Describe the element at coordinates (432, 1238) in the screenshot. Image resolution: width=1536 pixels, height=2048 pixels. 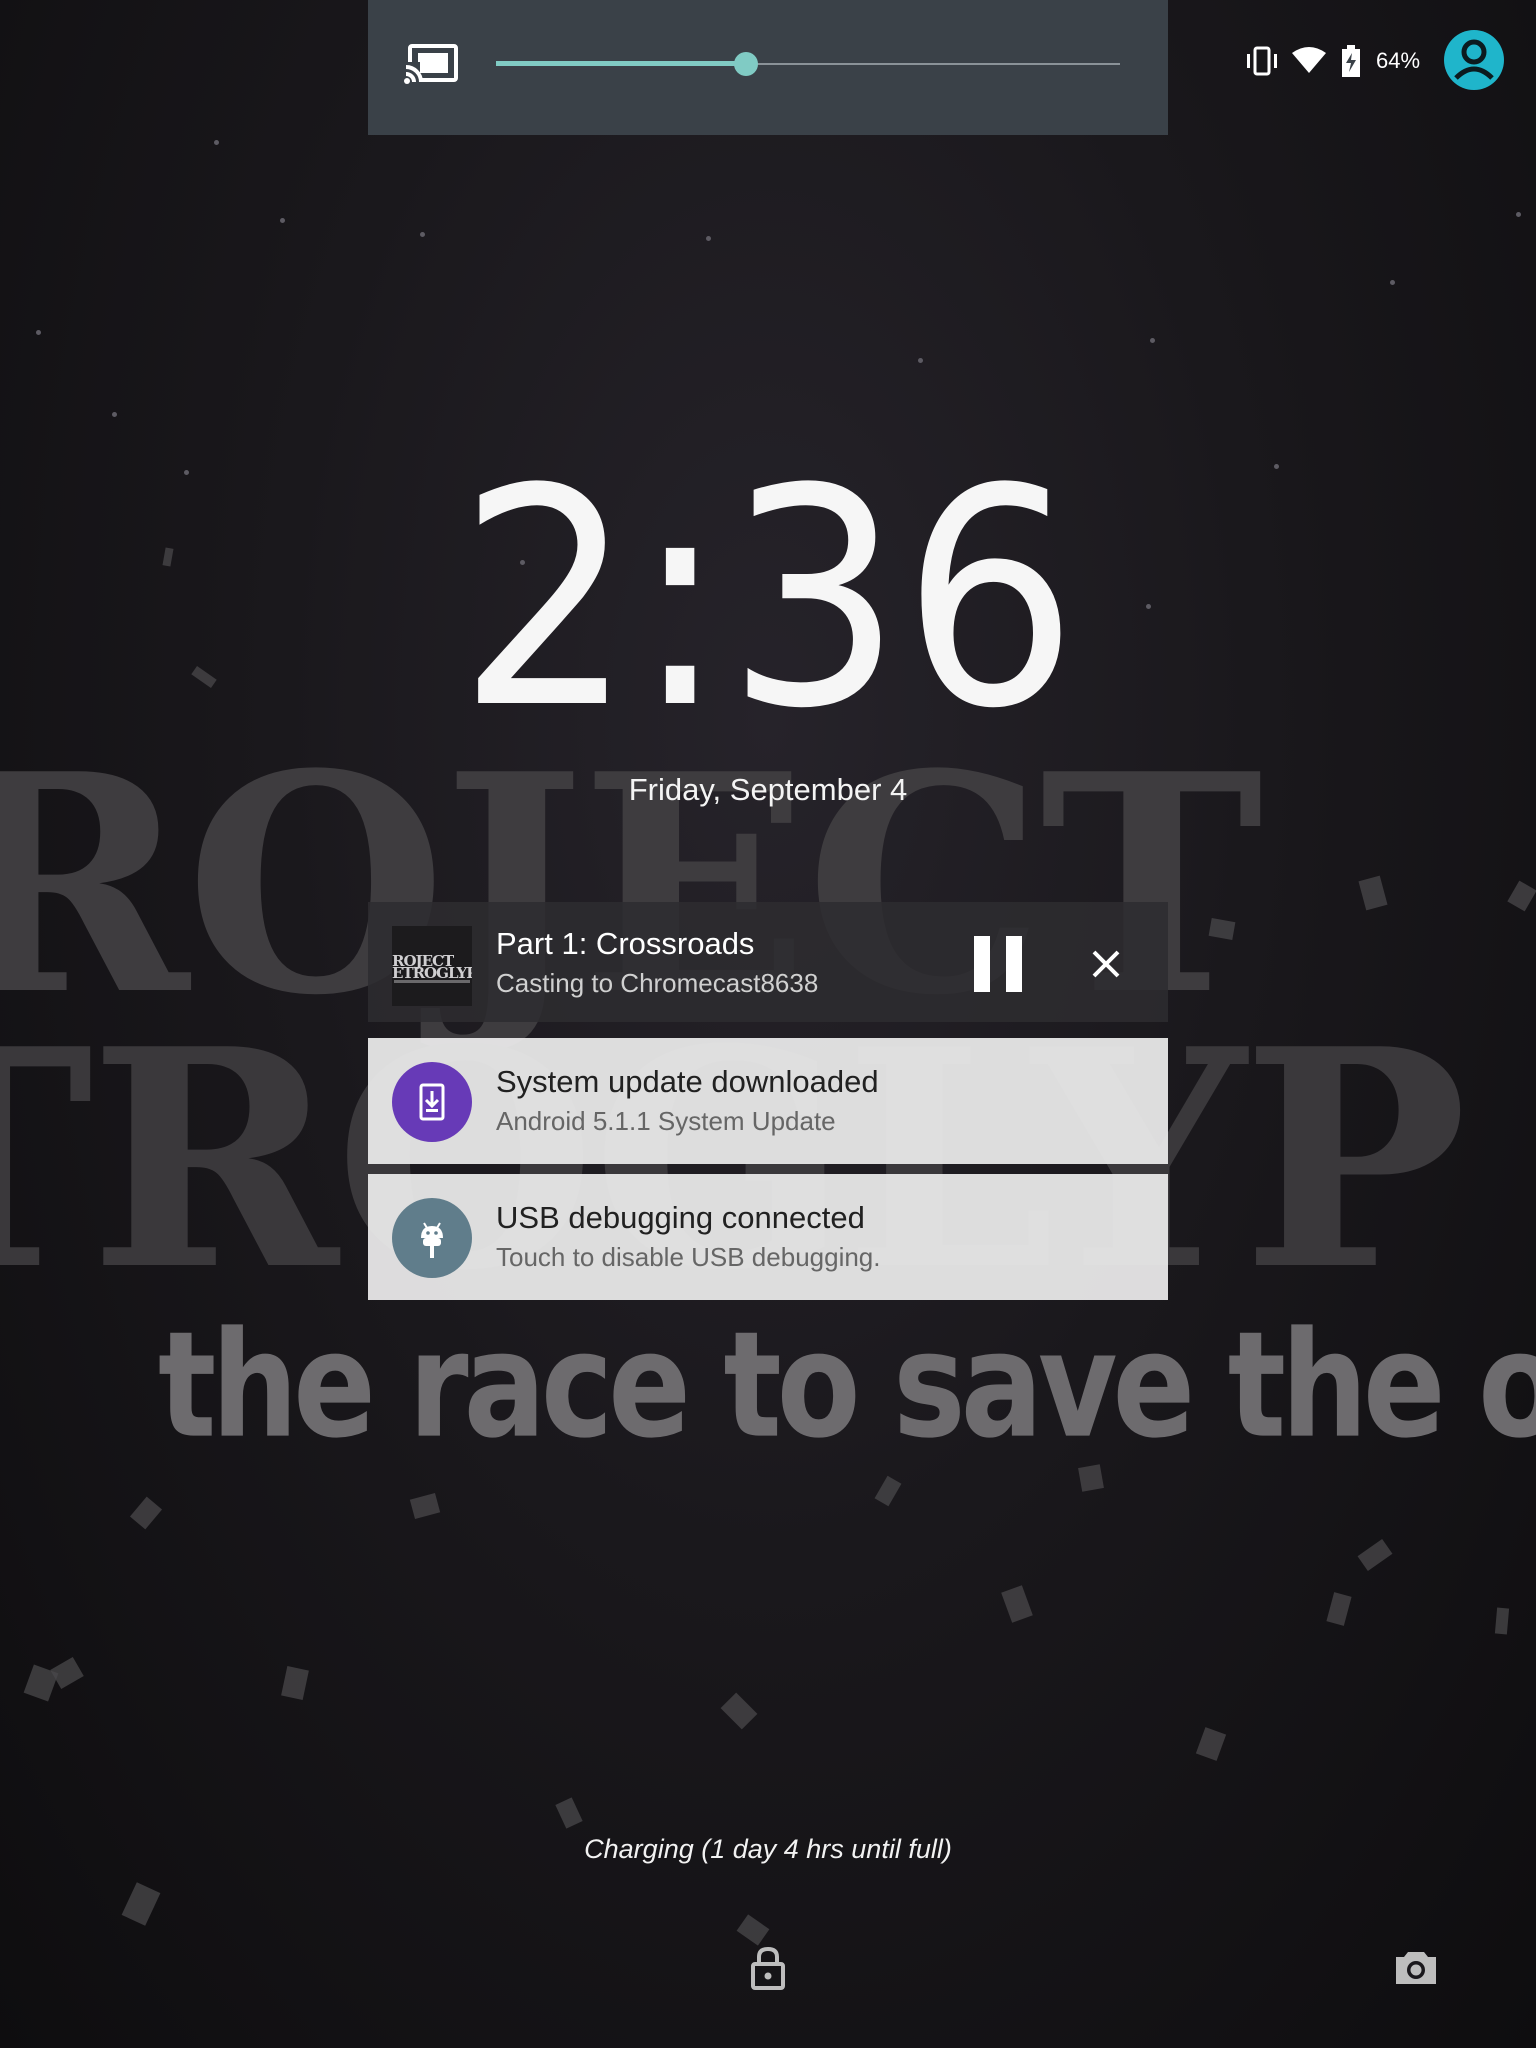
I see `android-debug-icon` at that location.